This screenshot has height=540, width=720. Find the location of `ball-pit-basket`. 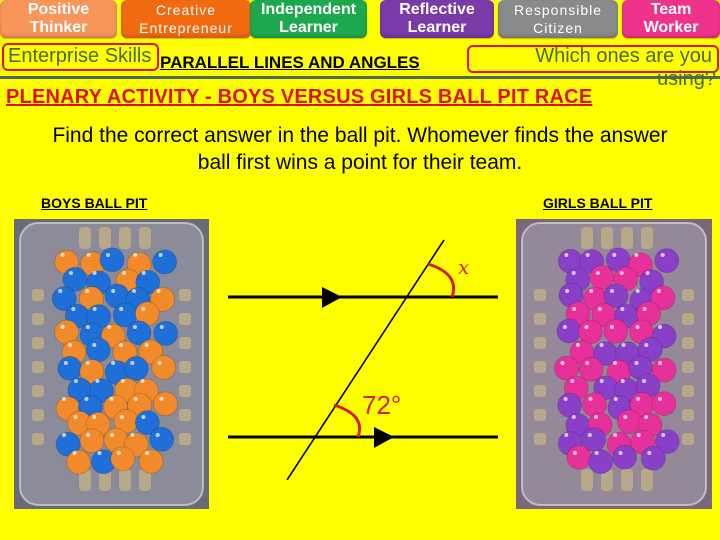

ball-pit-basket is located at coordinates (614, 364).